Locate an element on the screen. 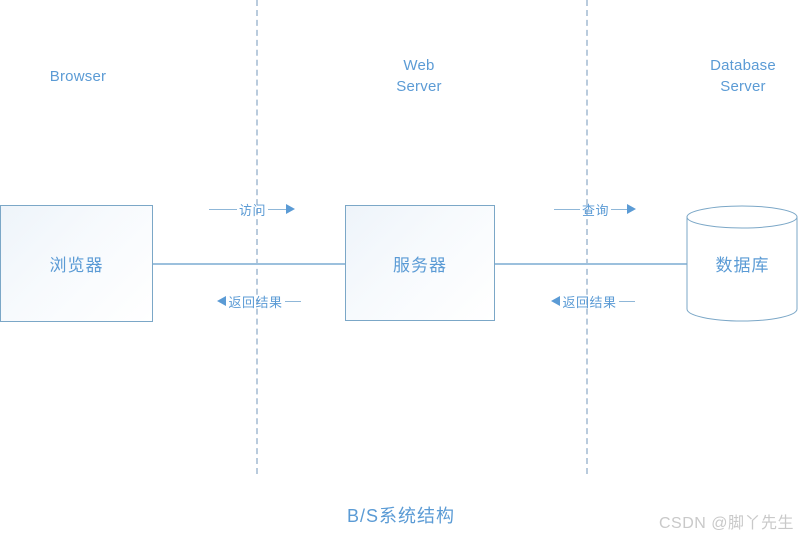 The width and height of the screenshot is (802, 540). flow-return-browser: 返回结果 is located at coordinates (259, 301).